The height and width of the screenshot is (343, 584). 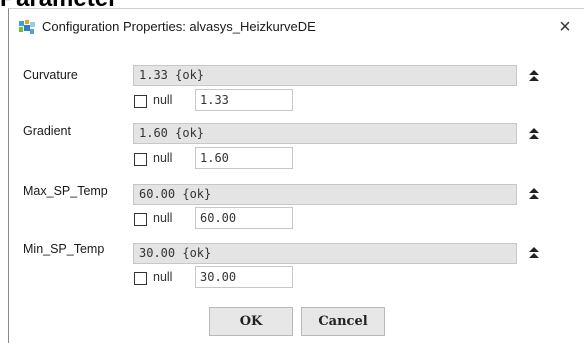 I want to click on property-label: Curvature, so click(x=50, y=75).